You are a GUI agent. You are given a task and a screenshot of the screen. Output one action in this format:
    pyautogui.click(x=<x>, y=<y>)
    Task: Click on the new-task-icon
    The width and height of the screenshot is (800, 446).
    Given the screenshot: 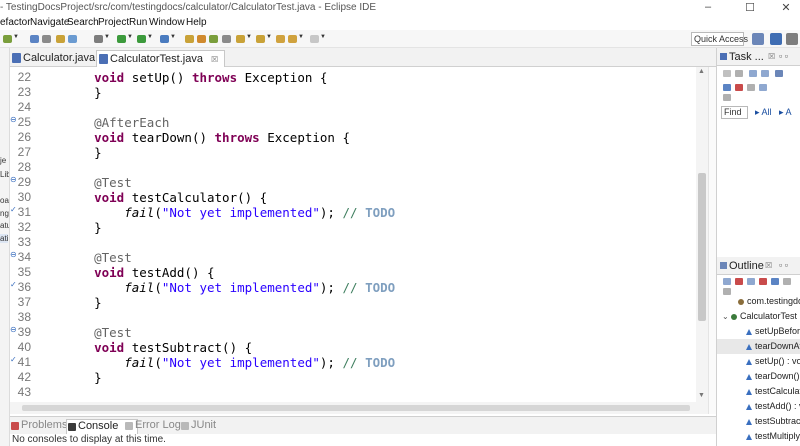 What is the action you would take?
    pyautogui.click(x=727, y=73)
    